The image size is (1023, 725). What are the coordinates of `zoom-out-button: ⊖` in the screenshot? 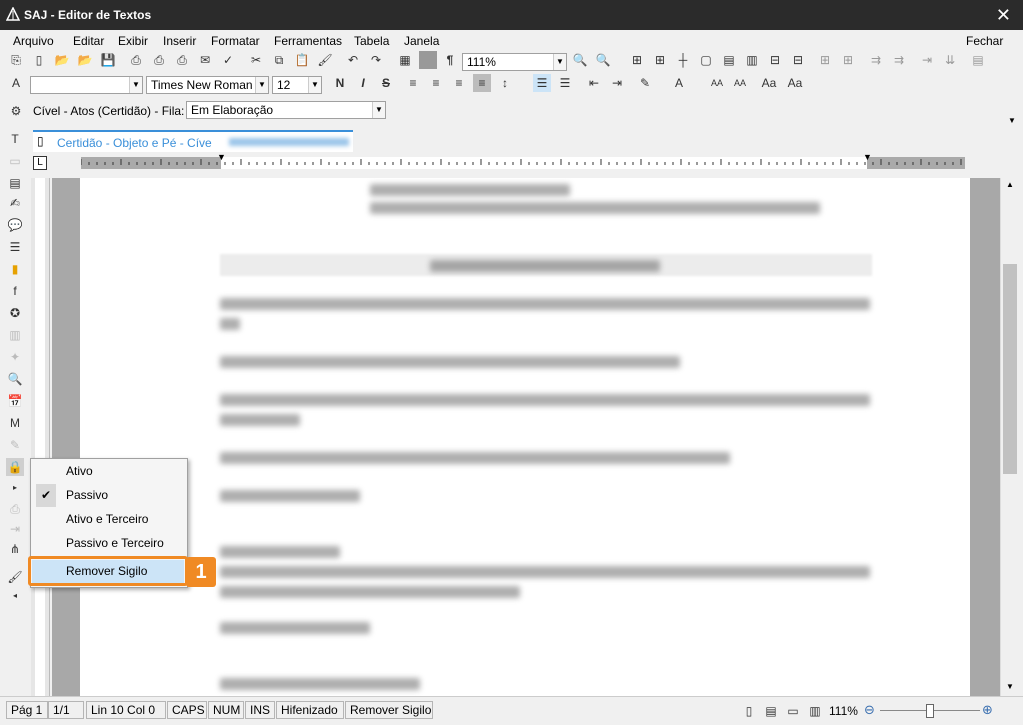 It's located at (869, 710).